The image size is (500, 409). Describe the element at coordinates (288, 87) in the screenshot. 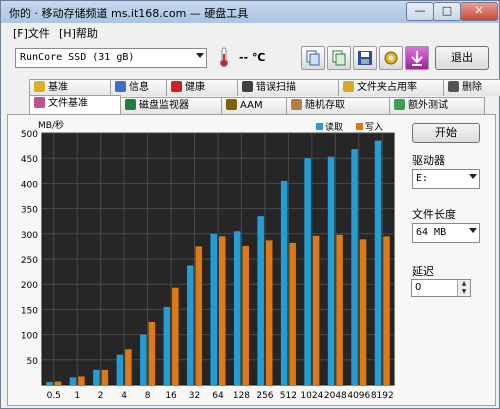

I see `tab-tabs_row1-3: 错误扫描` at that location.